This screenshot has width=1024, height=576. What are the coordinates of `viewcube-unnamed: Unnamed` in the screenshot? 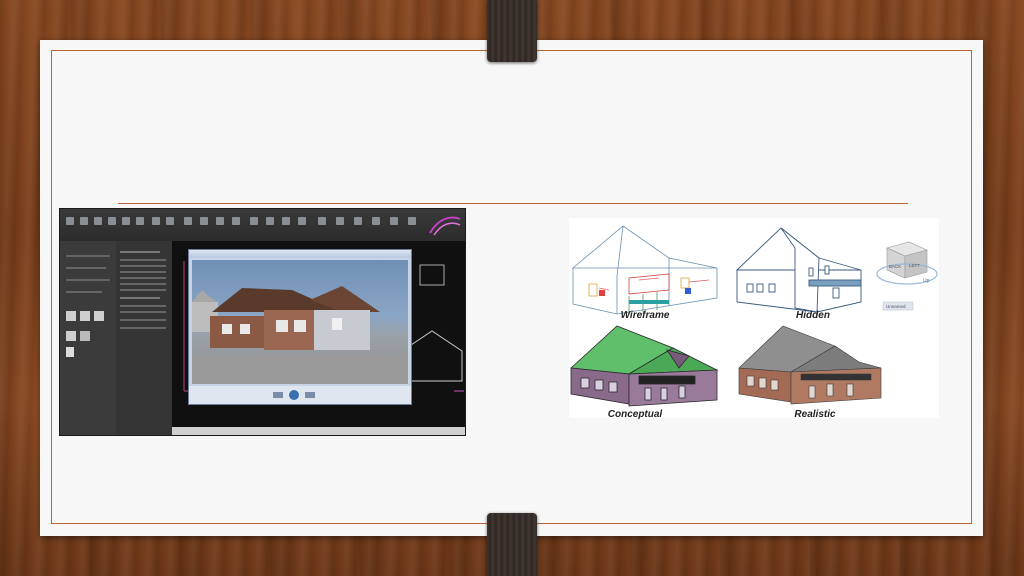 It's located at (896, 306).